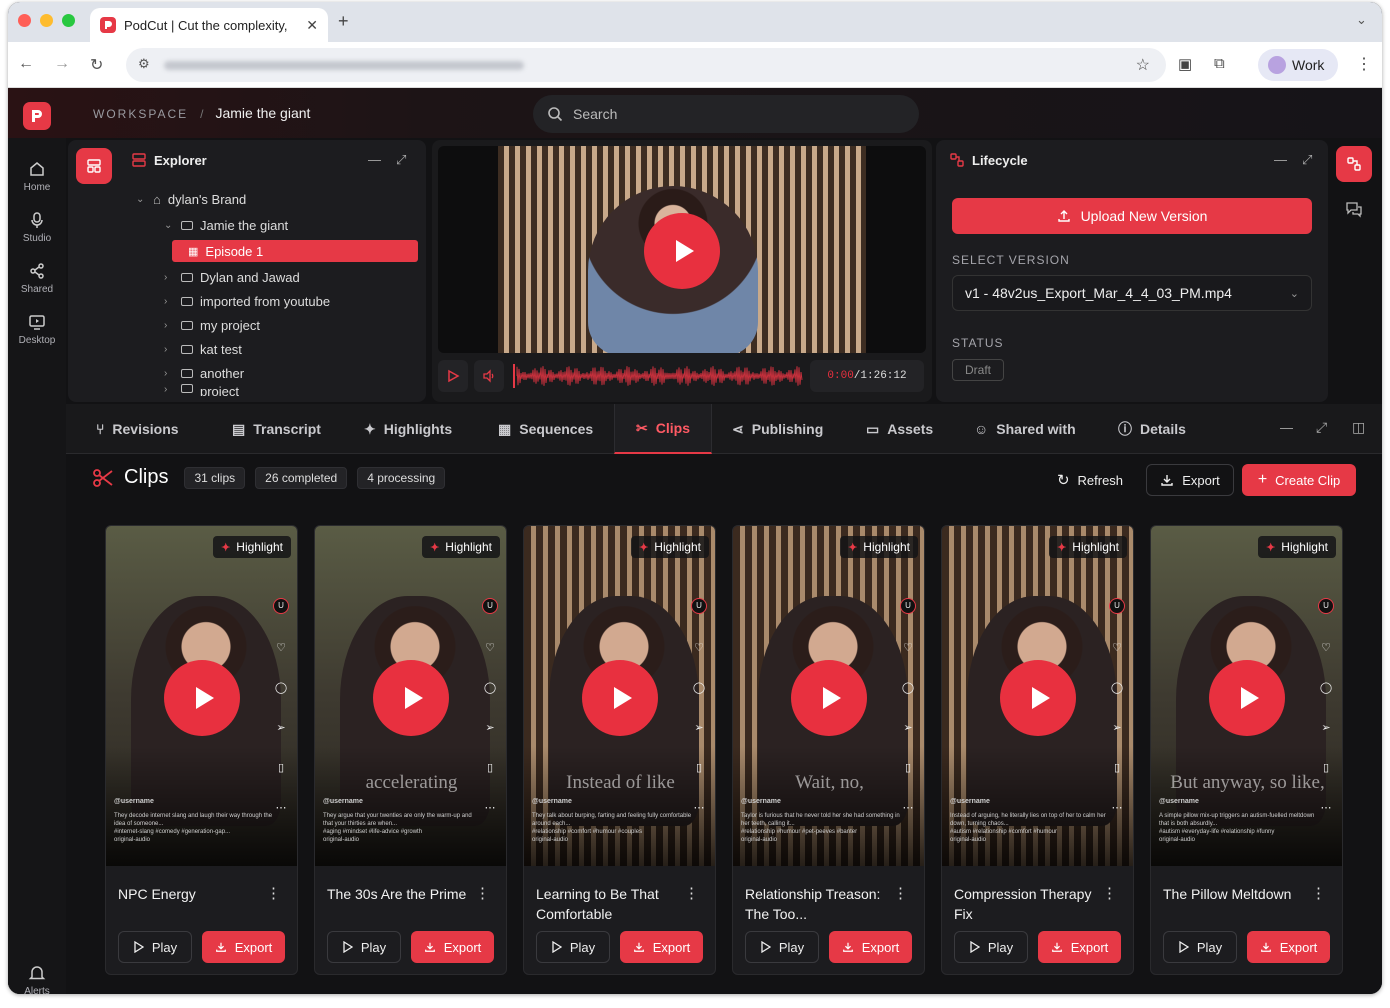 The image size is (1390, 1008). I want to click on search-input: Search, so click(726, 114).